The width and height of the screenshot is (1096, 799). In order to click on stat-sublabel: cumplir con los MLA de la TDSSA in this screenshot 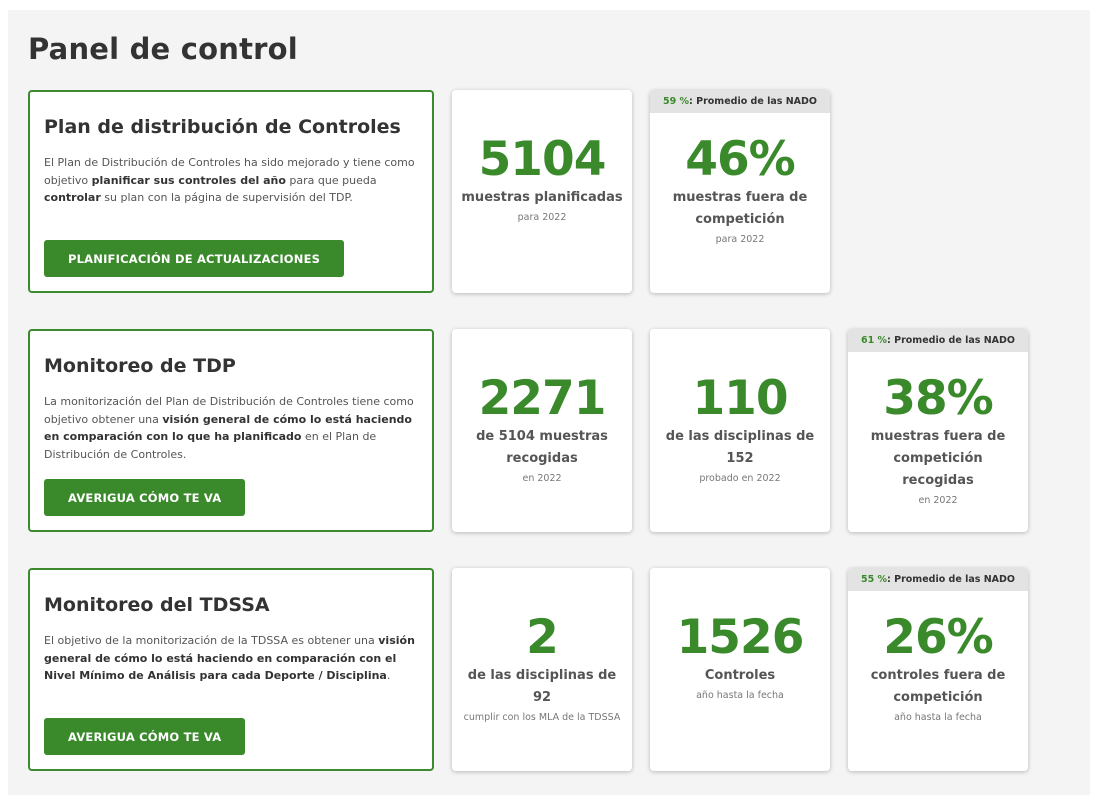, I will do `click(542, 717)`.